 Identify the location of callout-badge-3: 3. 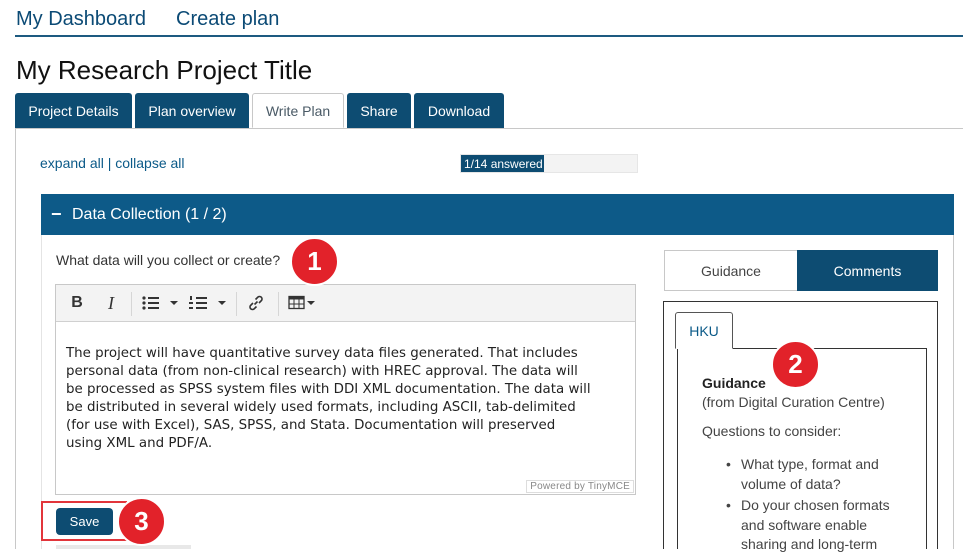
(141, 521).